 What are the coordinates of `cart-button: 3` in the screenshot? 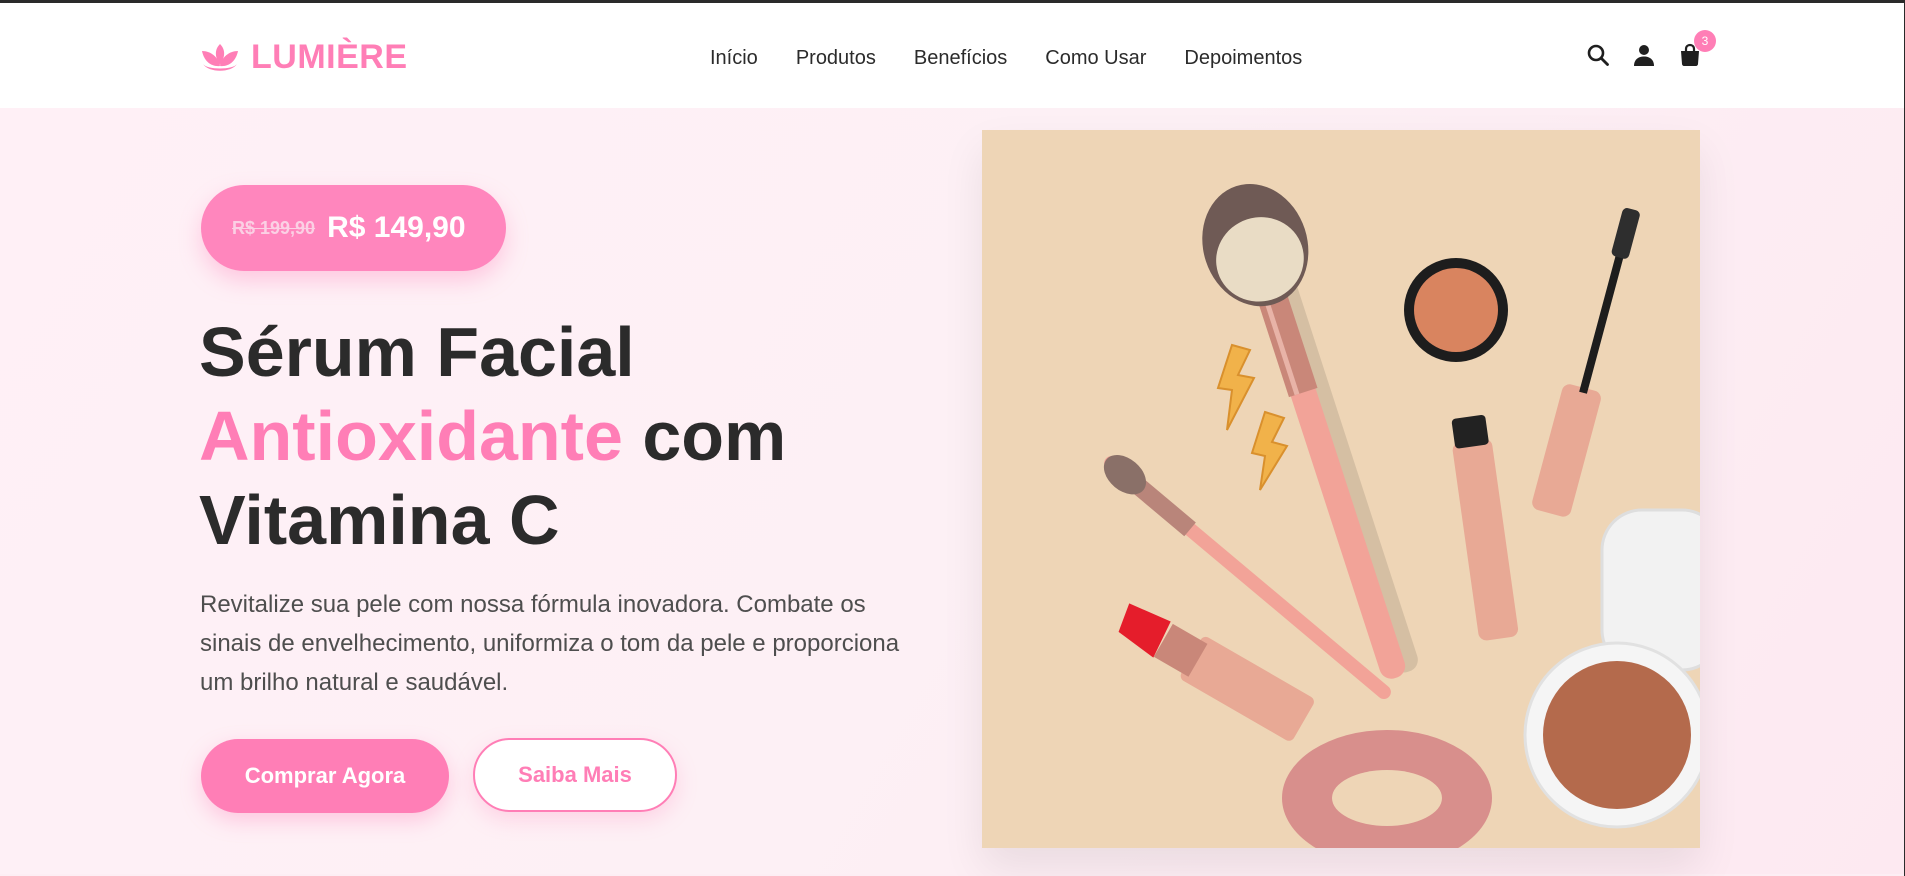 It's located at (1697, 48).